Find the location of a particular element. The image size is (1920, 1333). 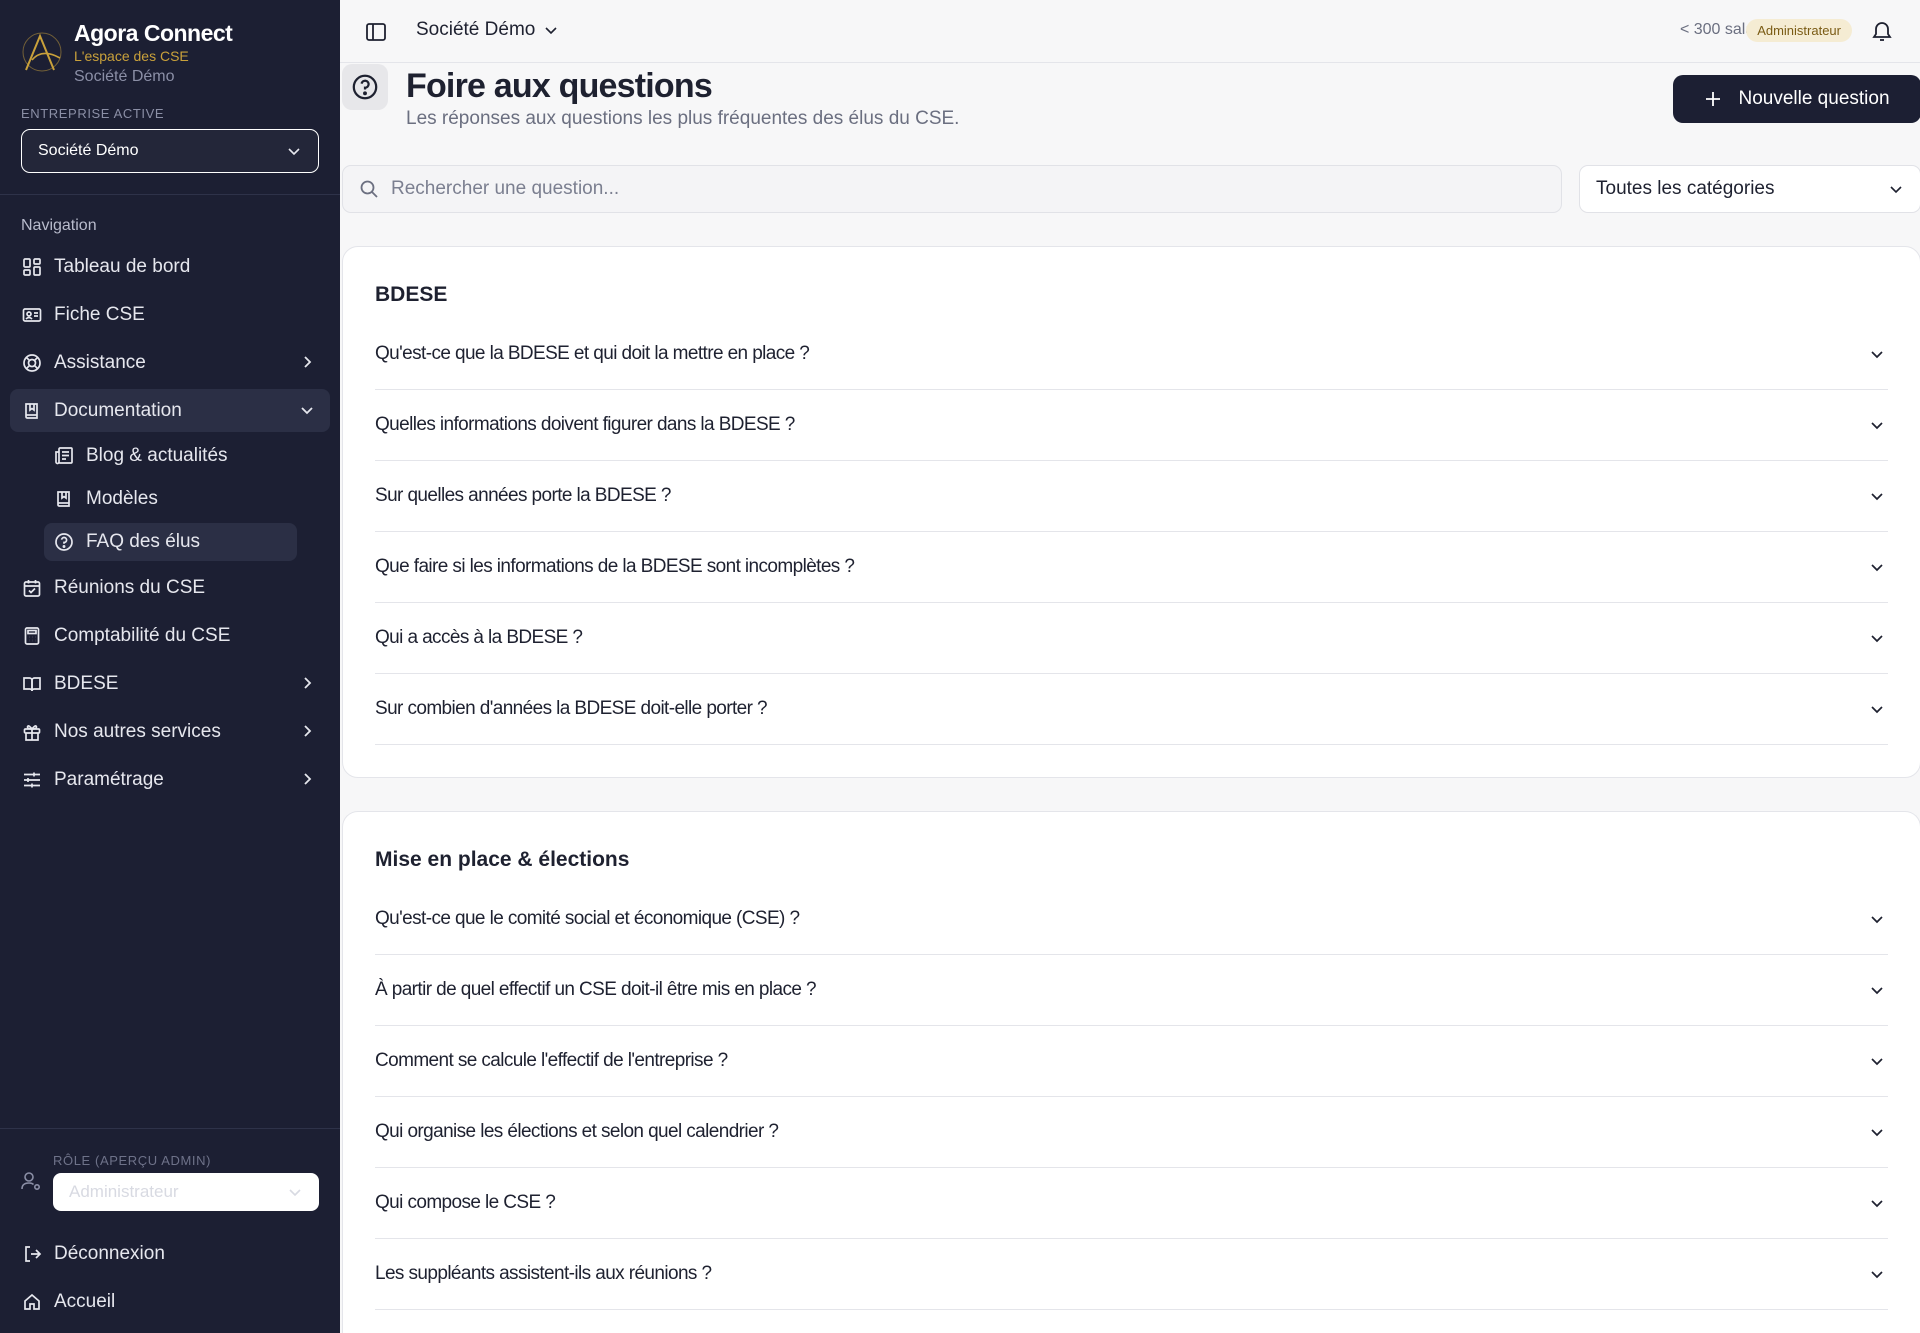

sliders-icon is located at coordinates (32, 780).